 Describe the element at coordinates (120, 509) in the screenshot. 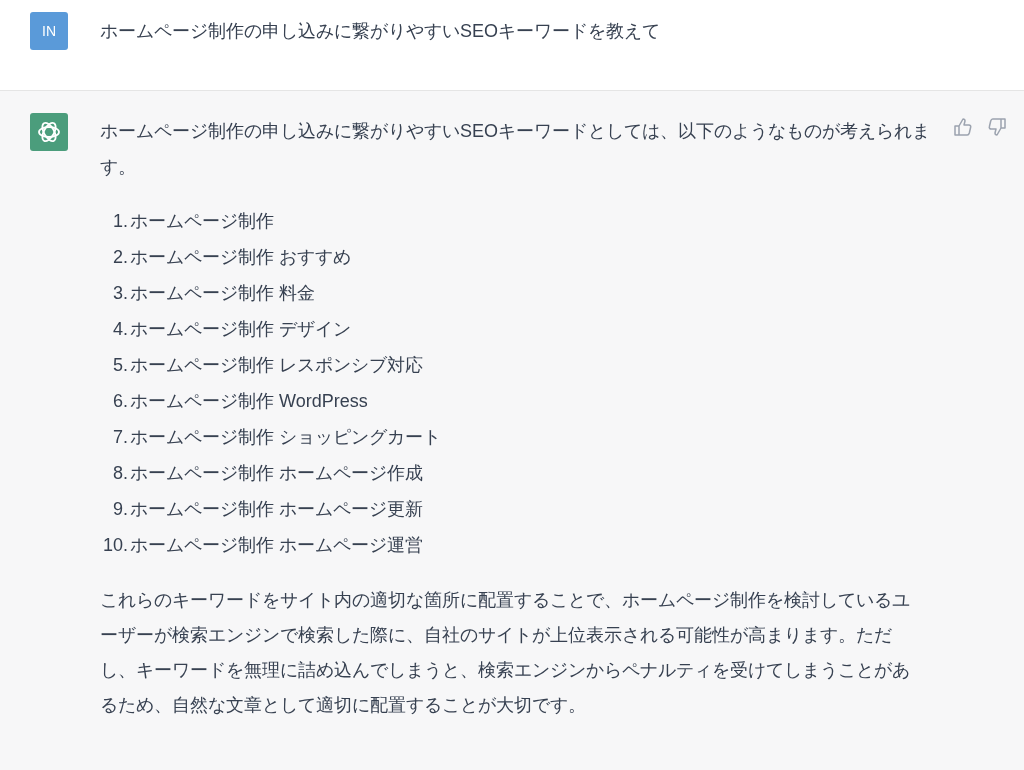

I see `list-number: 9.` at that location.